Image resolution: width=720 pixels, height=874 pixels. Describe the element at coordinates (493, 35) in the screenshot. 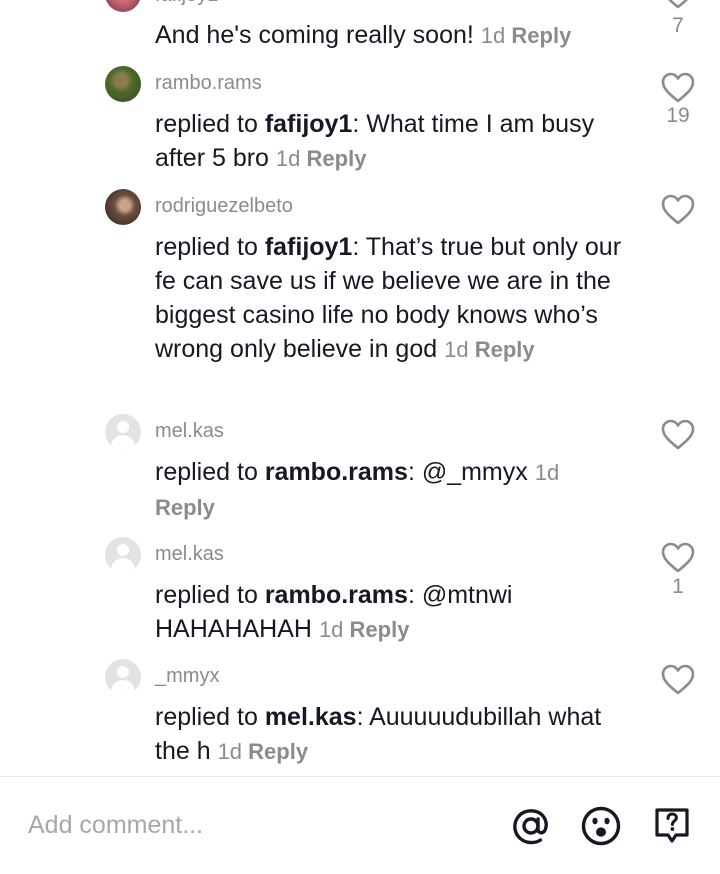

I see `comment-time: 1d` at that location.